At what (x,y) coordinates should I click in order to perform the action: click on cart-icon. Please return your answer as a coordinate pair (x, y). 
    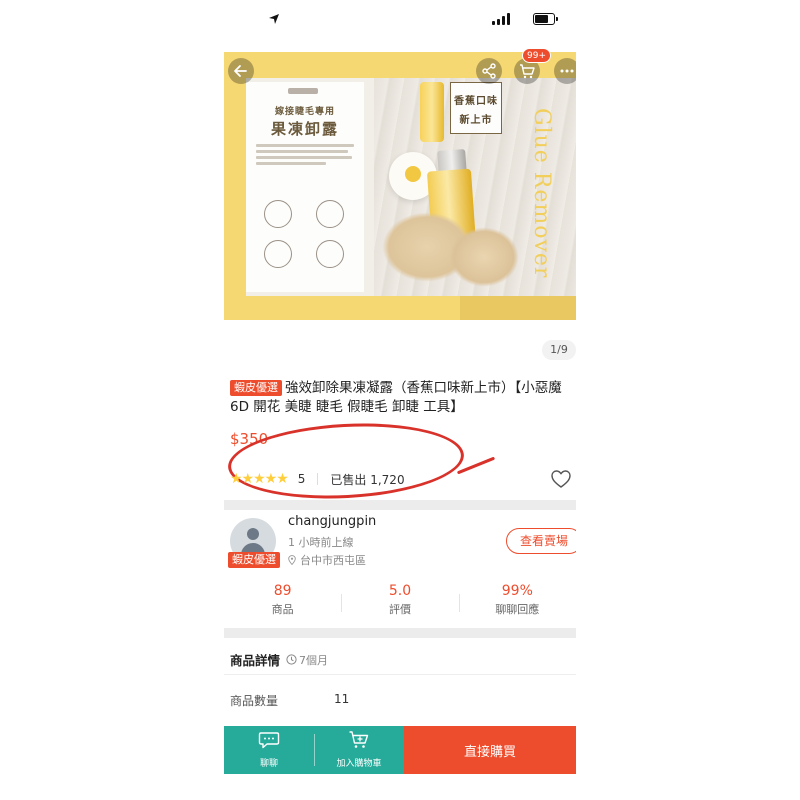
    Looking at the image, I should click on (527, 71).